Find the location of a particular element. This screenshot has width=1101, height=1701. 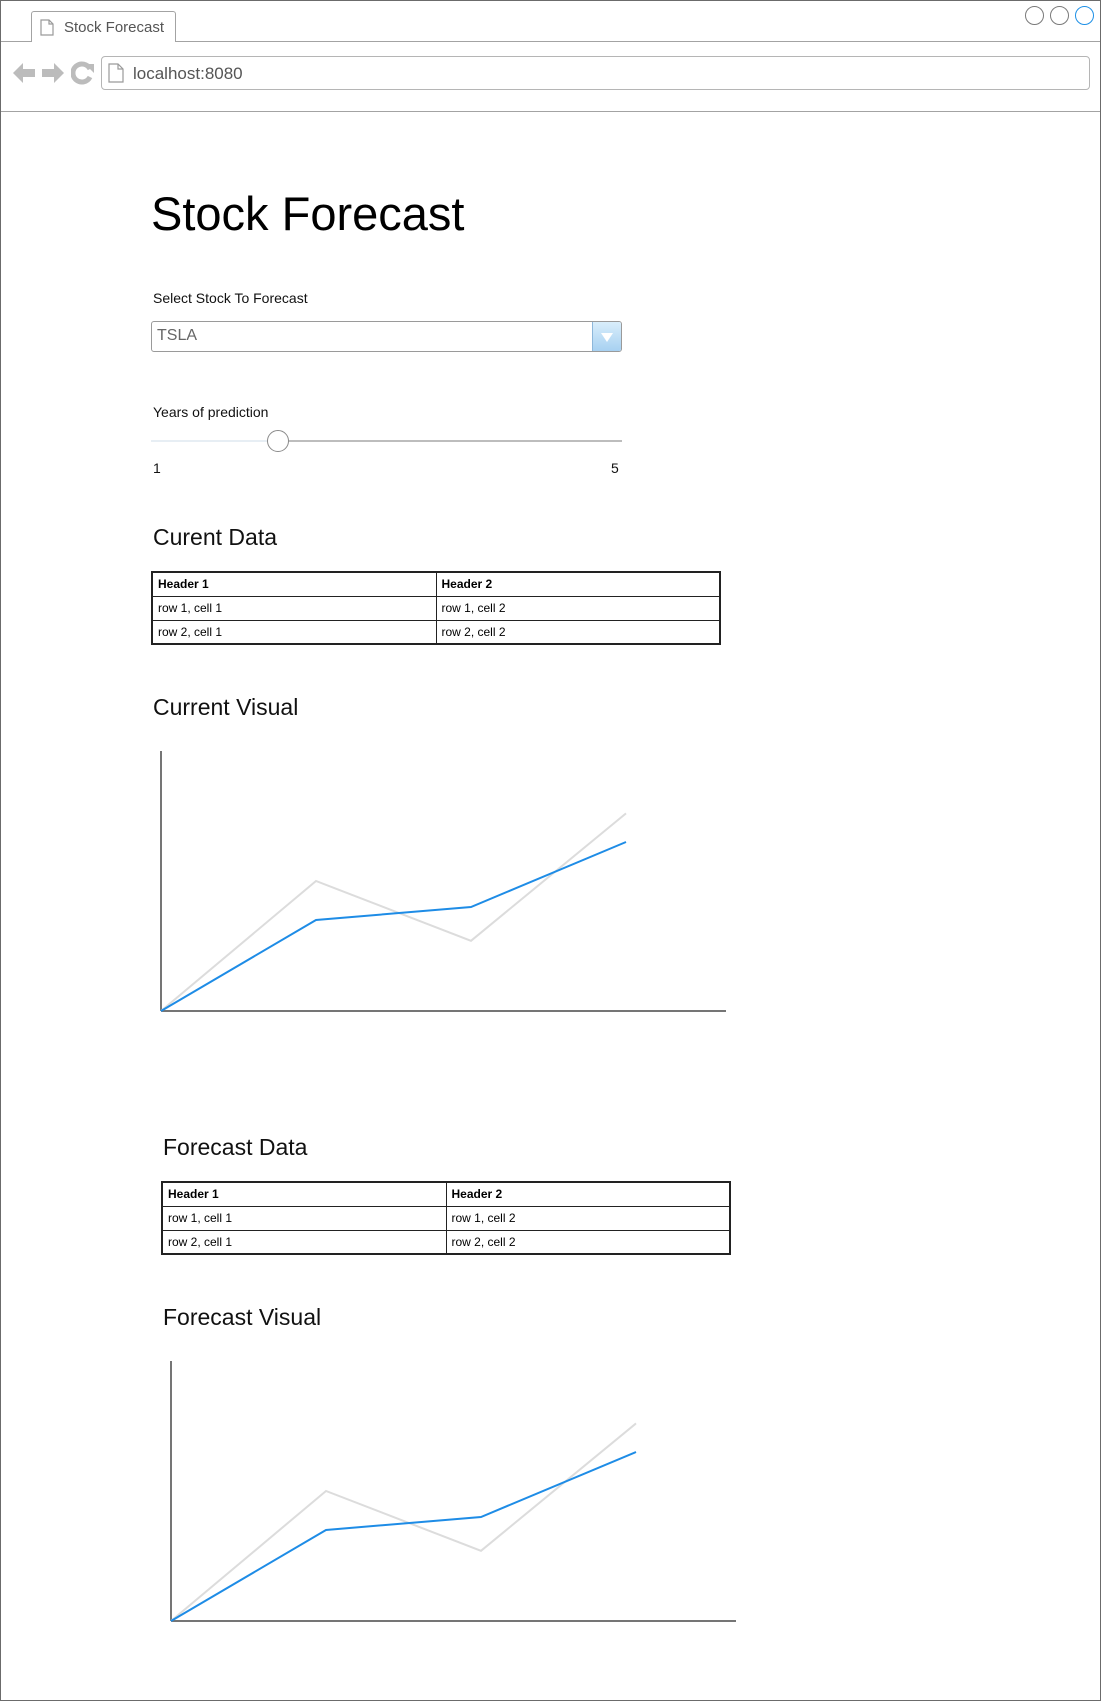

forecast-visual-title: Forecast Visual is located at coordinates (242, 1317).